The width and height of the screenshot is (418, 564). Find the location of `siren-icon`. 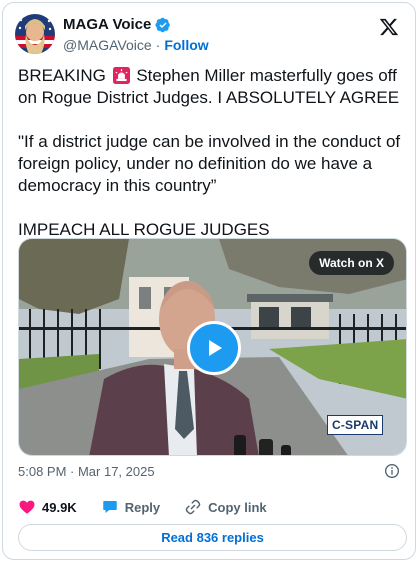

siren-icon is located at coordinates (121, 75).